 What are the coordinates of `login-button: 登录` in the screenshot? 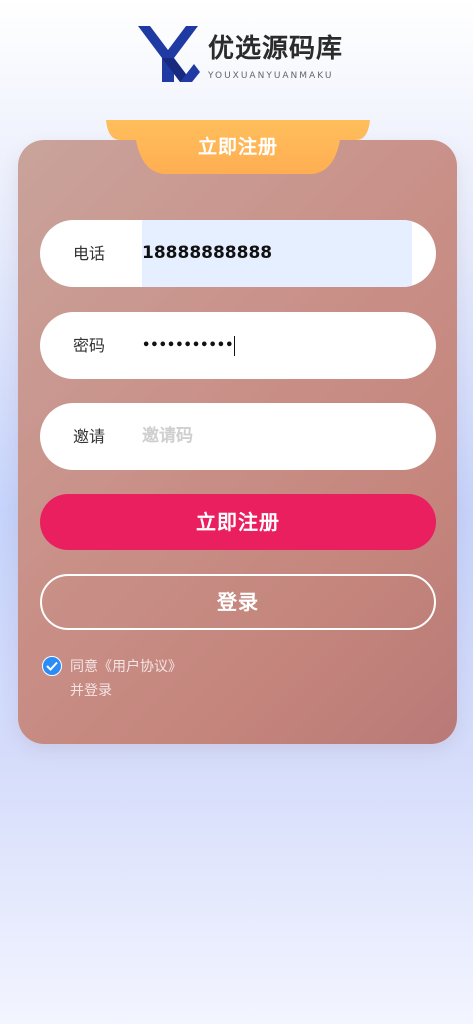 It's located at (238, 602).